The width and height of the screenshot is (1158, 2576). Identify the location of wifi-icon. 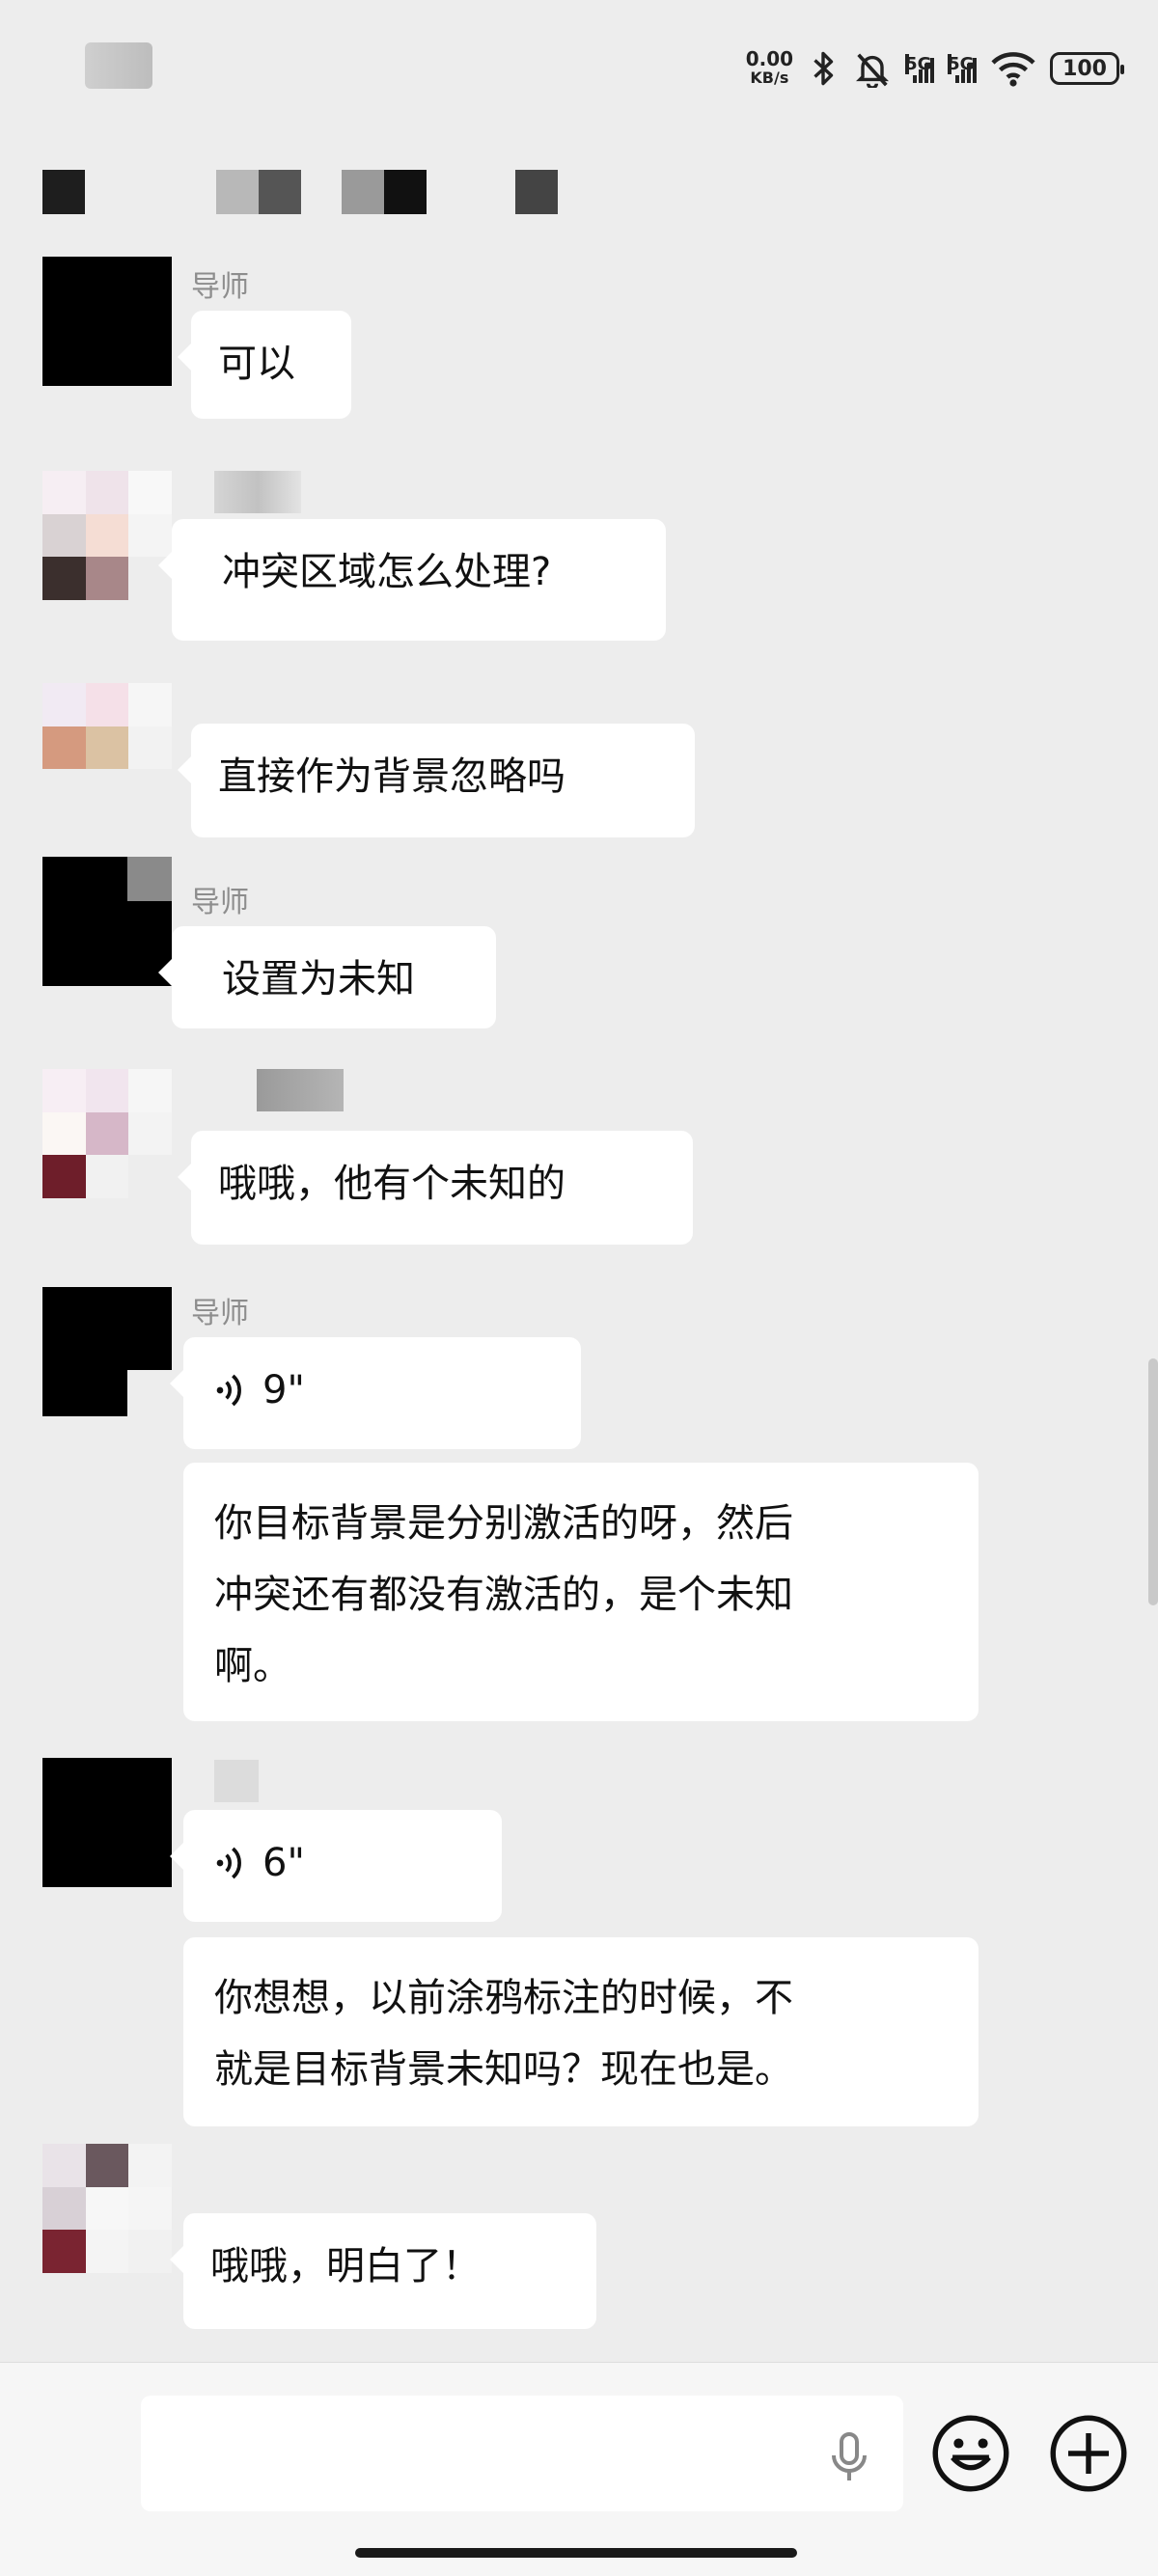
(1013, 69).